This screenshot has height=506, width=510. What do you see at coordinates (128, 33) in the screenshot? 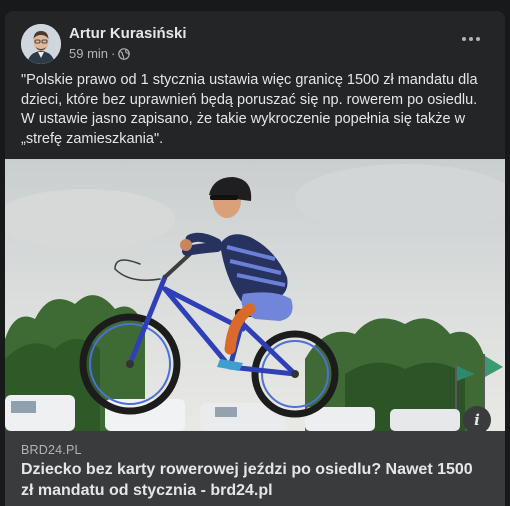
I see `author-name: Artur Kurasiński` at bounding box center [128, 33].